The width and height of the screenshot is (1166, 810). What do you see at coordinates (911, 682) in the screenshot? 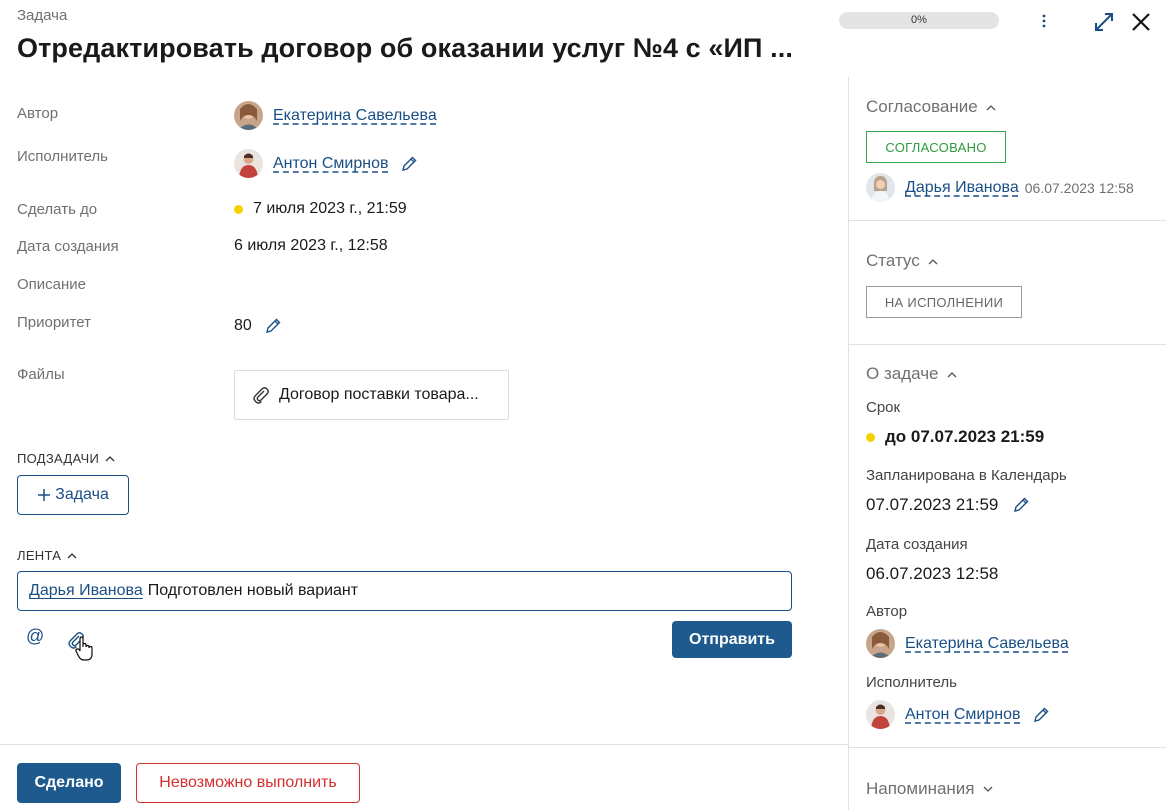
I see `about-assignee-label: Исполнитель` at bounding box center [911, 682].